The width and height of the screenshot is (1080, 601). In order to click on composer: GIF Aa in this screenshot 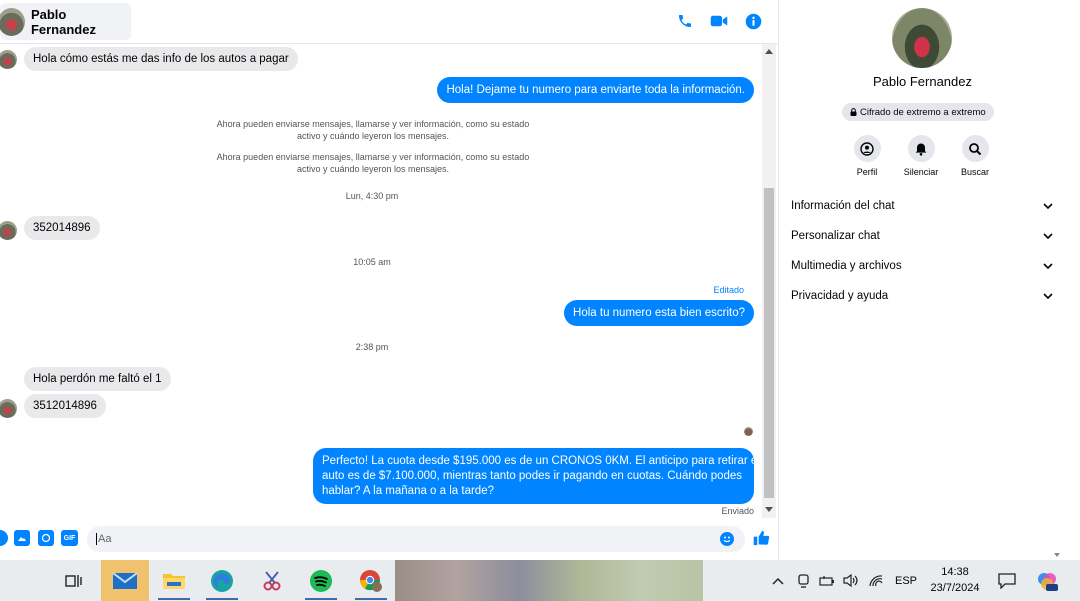, I will do `click(389, 539)`.